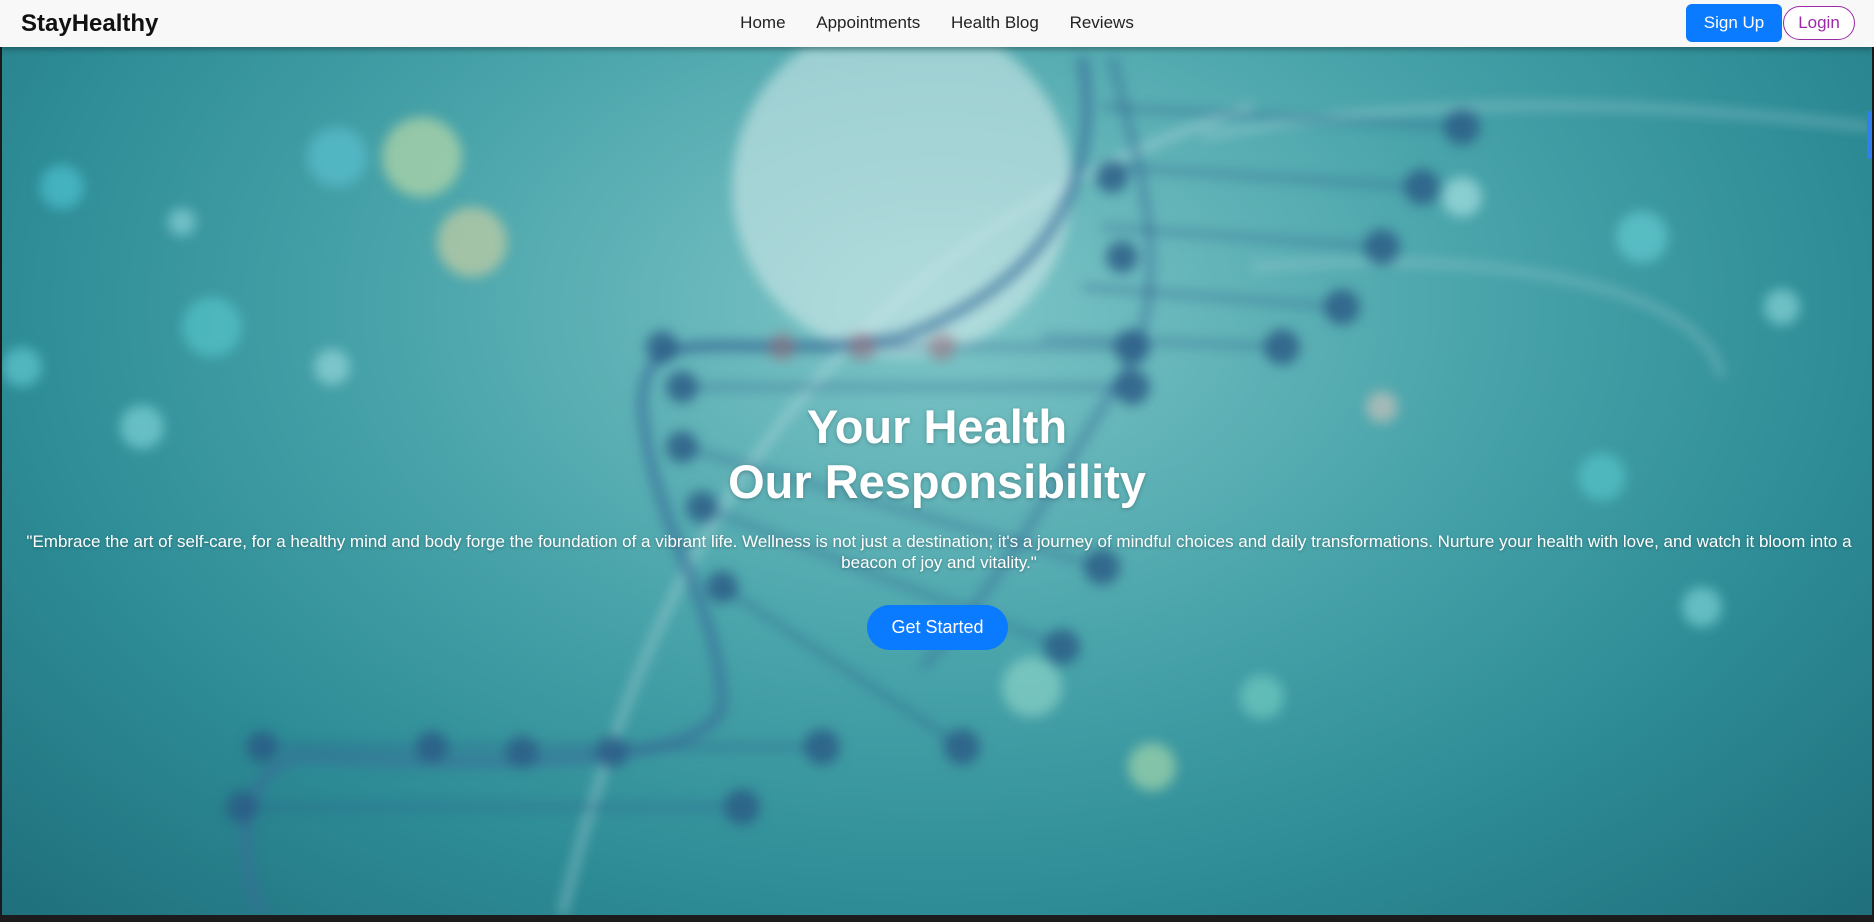  I want to click on signup-button: Sign Up, so click(1734, 23).